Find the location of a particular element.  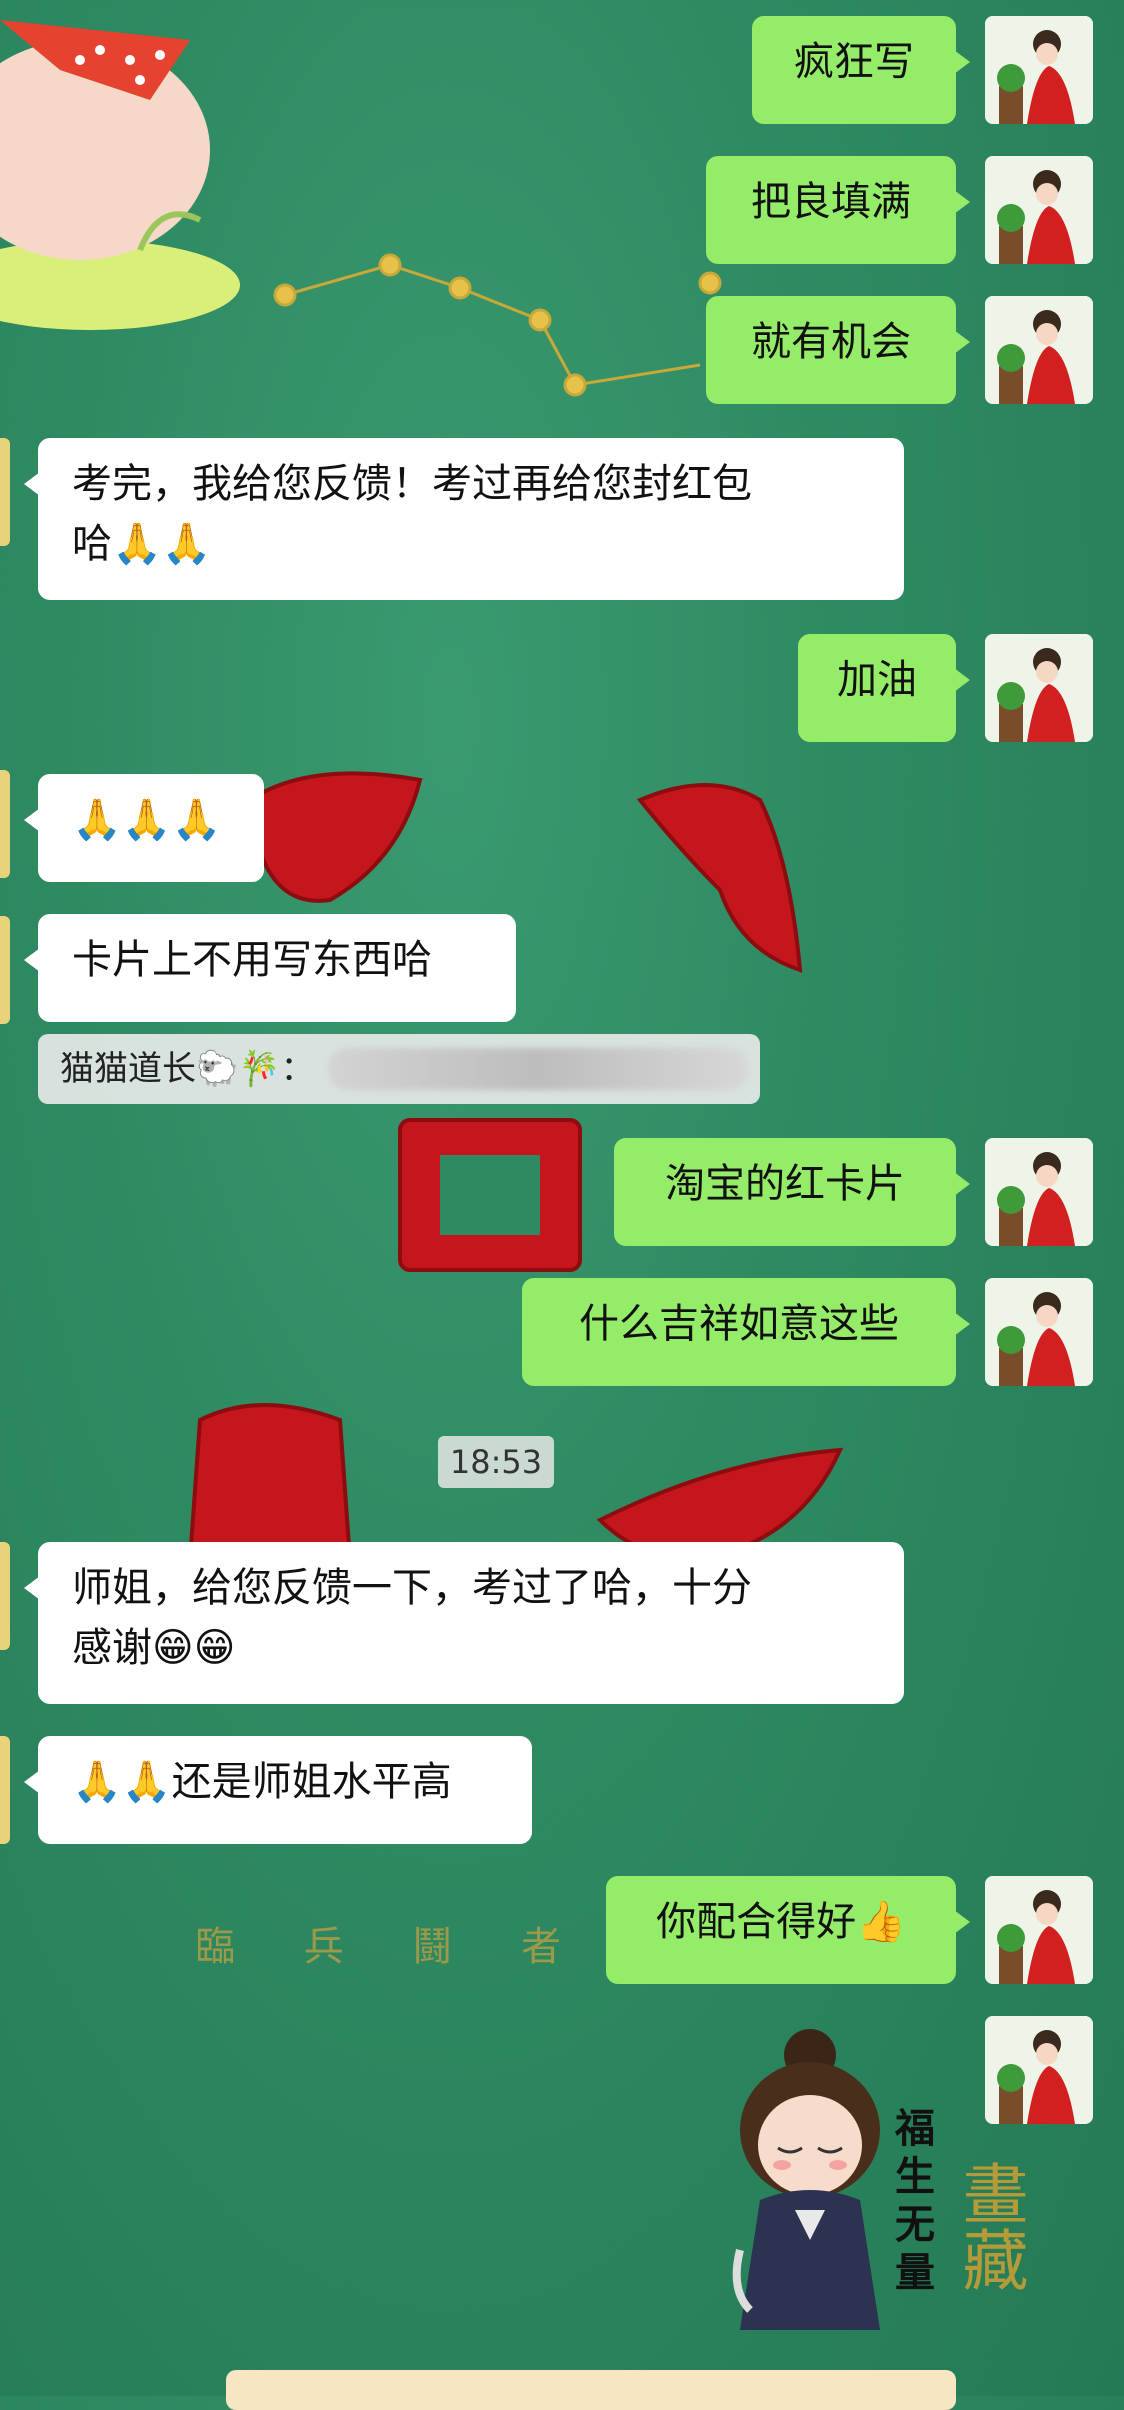

message-bubble-sent: 就有机会 is located at coordinates (838, 350).